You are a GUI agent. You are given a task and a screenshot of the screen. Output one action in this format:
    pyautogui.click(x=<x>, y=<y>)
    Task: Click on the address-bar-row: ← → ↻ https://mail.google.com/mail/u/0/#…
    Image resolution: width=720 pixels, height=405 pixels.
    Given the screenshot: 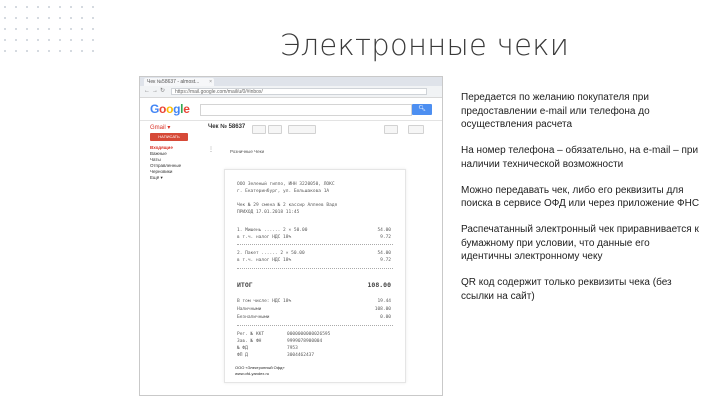 What is the action you would take?
    pyautogui.click(x=291, y=92)
    